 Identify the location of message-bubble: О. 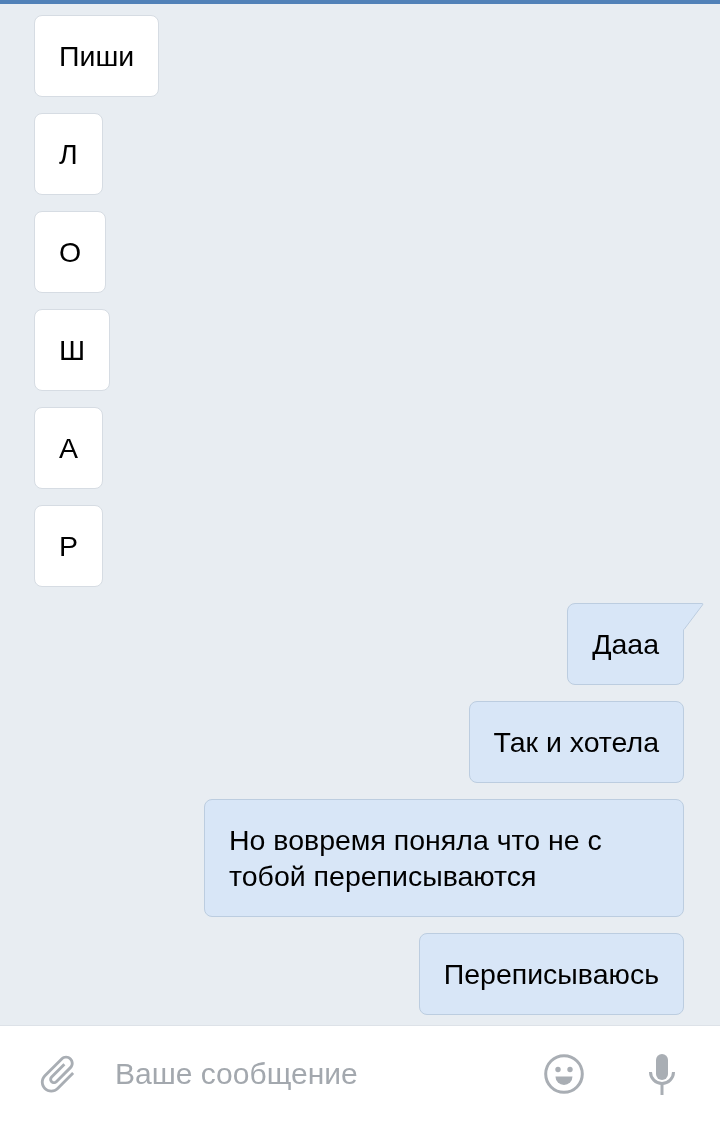
(70, 252).